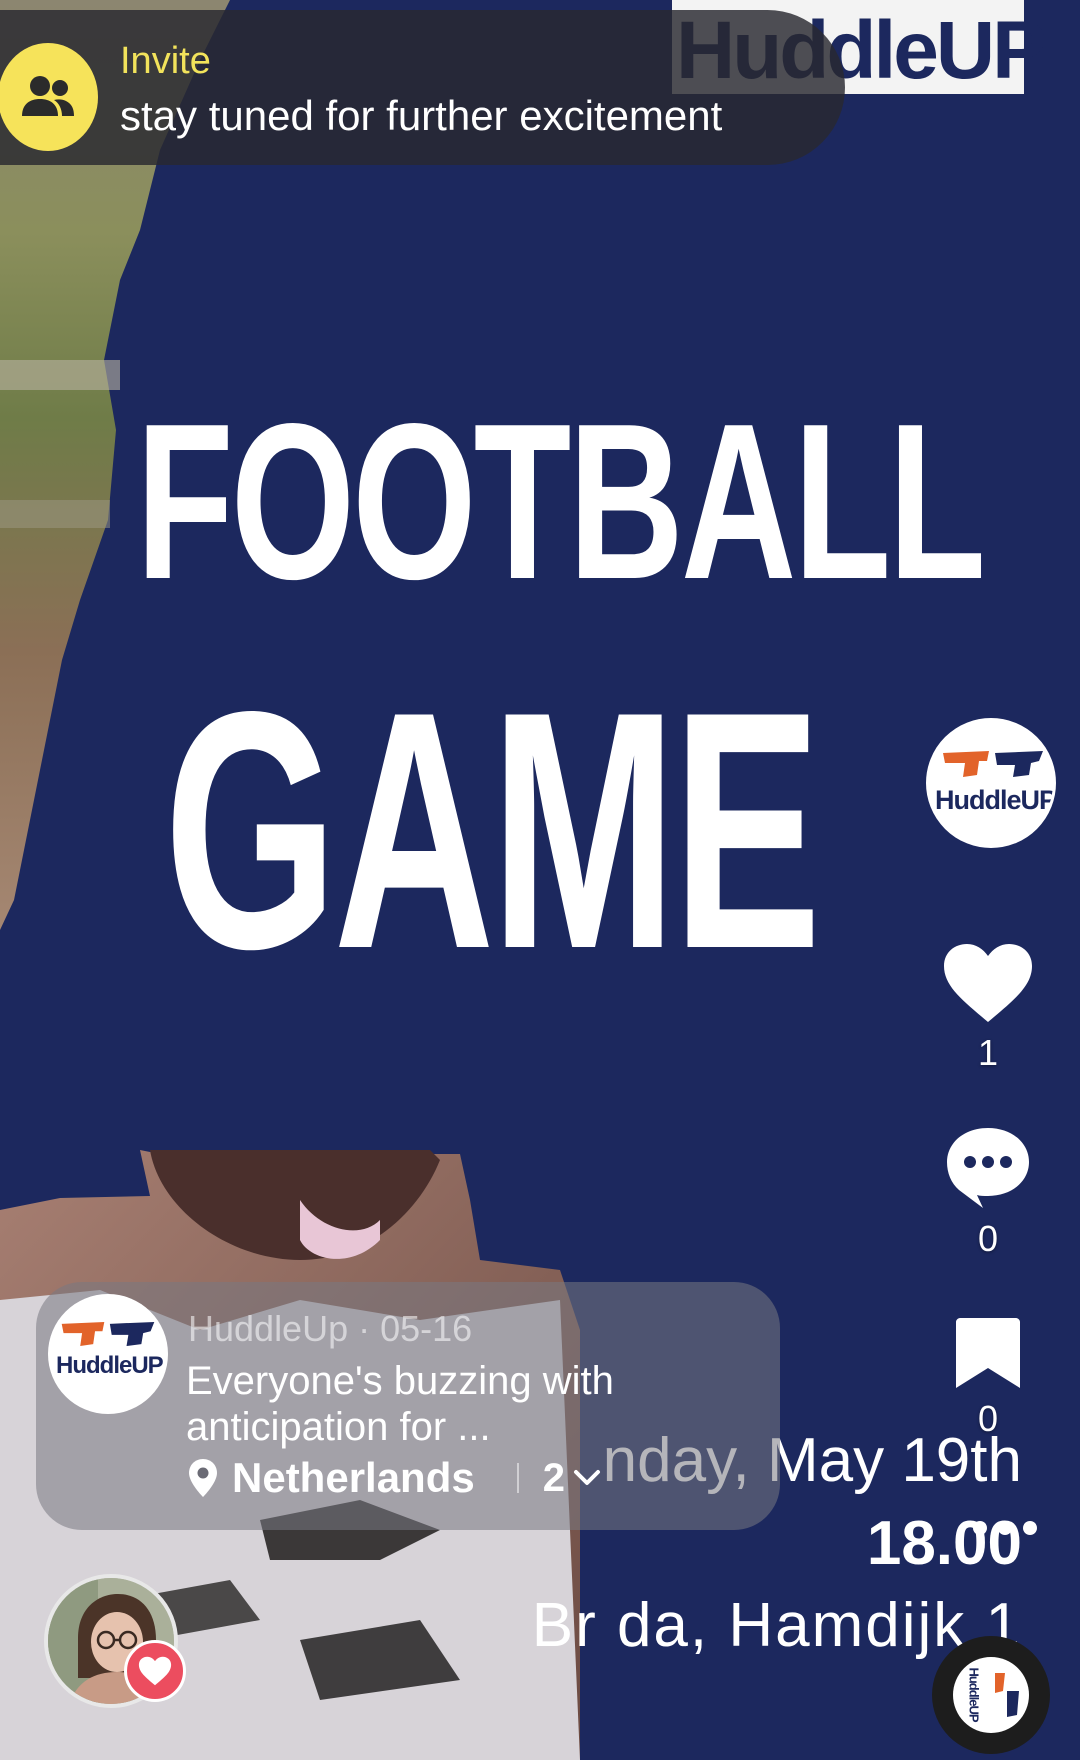 This screenshot has height=1760, width=1080. I want to click on creator-avatar: HuddleUP, so click(991, 783).